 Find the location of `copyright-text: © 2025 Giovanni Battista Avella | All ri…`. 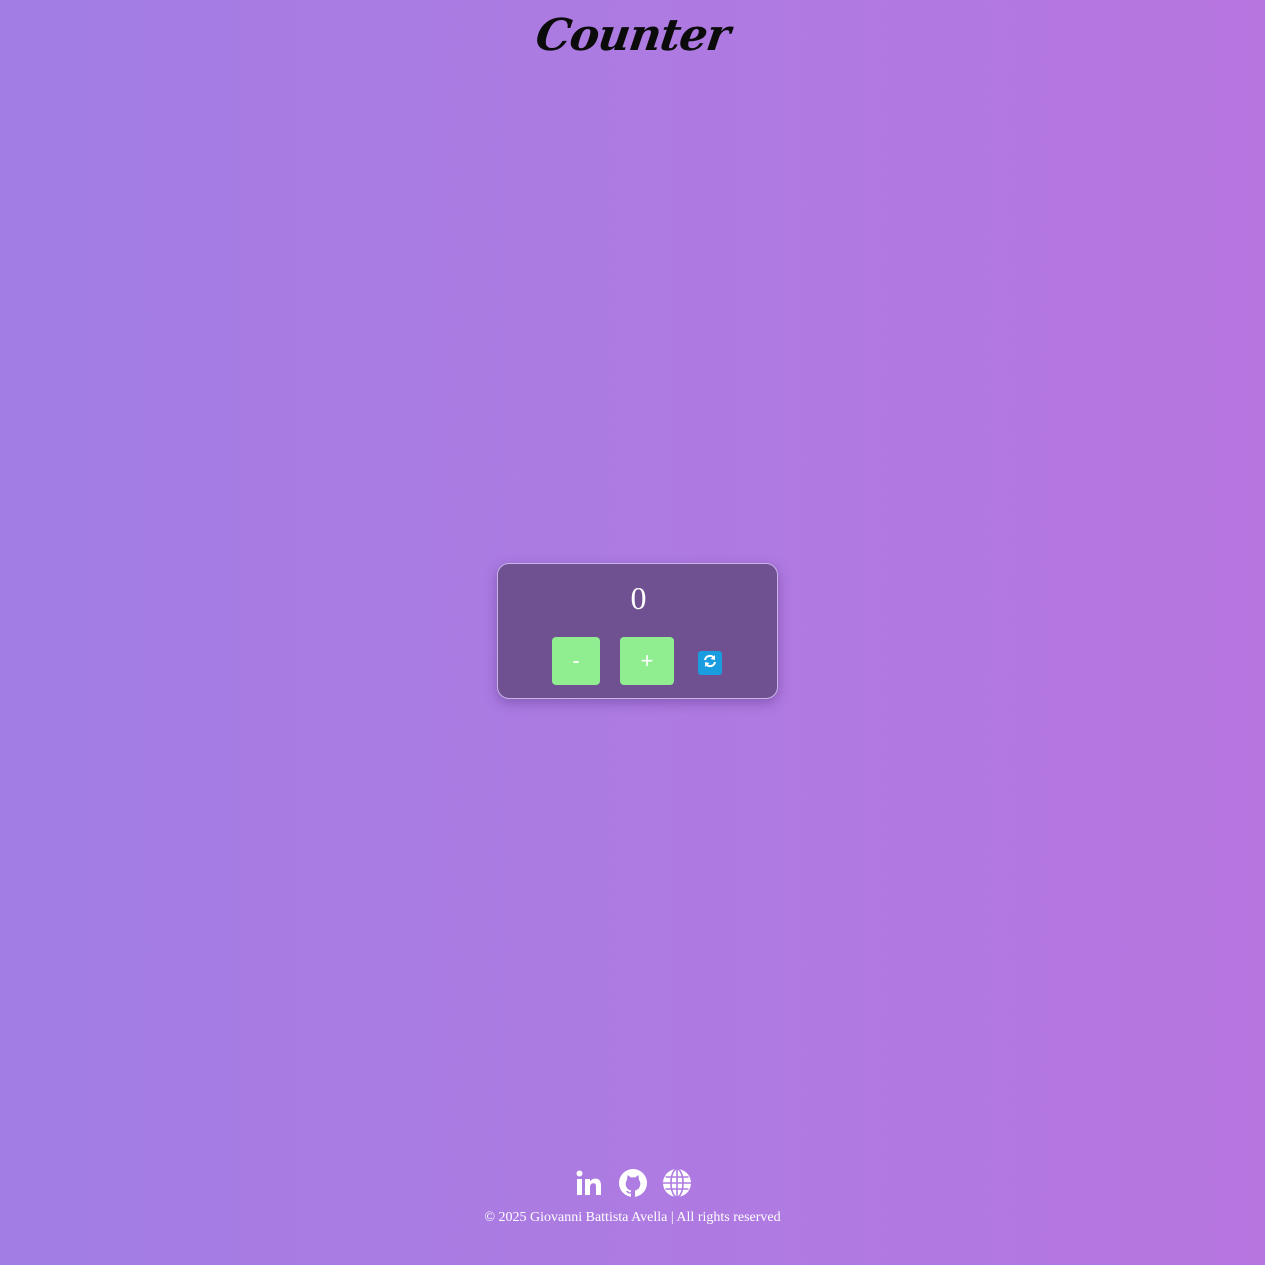

copyright-text: © 2025 Giovanni Battista Avella | All ri… is located at coordinates (632, 1217).